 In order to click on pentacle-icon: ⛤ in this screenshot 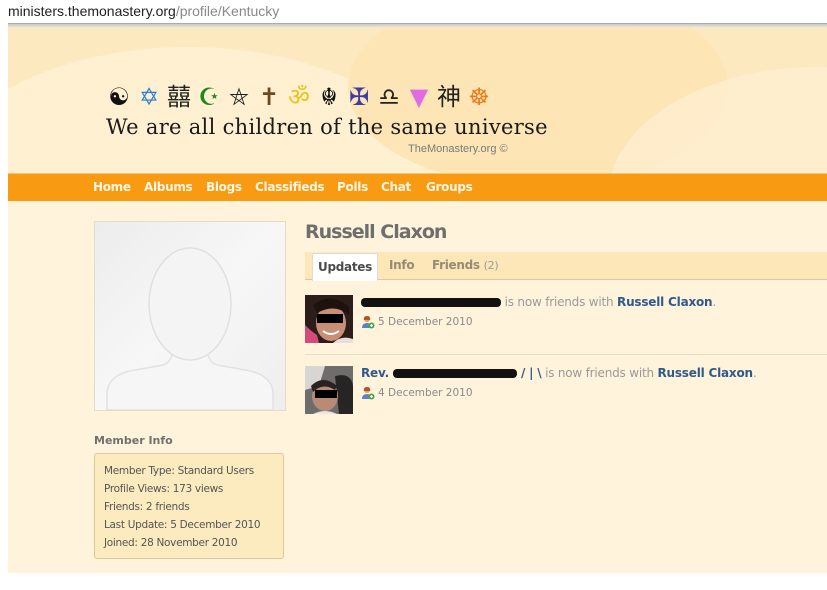, I will do `click(239, 97)`.